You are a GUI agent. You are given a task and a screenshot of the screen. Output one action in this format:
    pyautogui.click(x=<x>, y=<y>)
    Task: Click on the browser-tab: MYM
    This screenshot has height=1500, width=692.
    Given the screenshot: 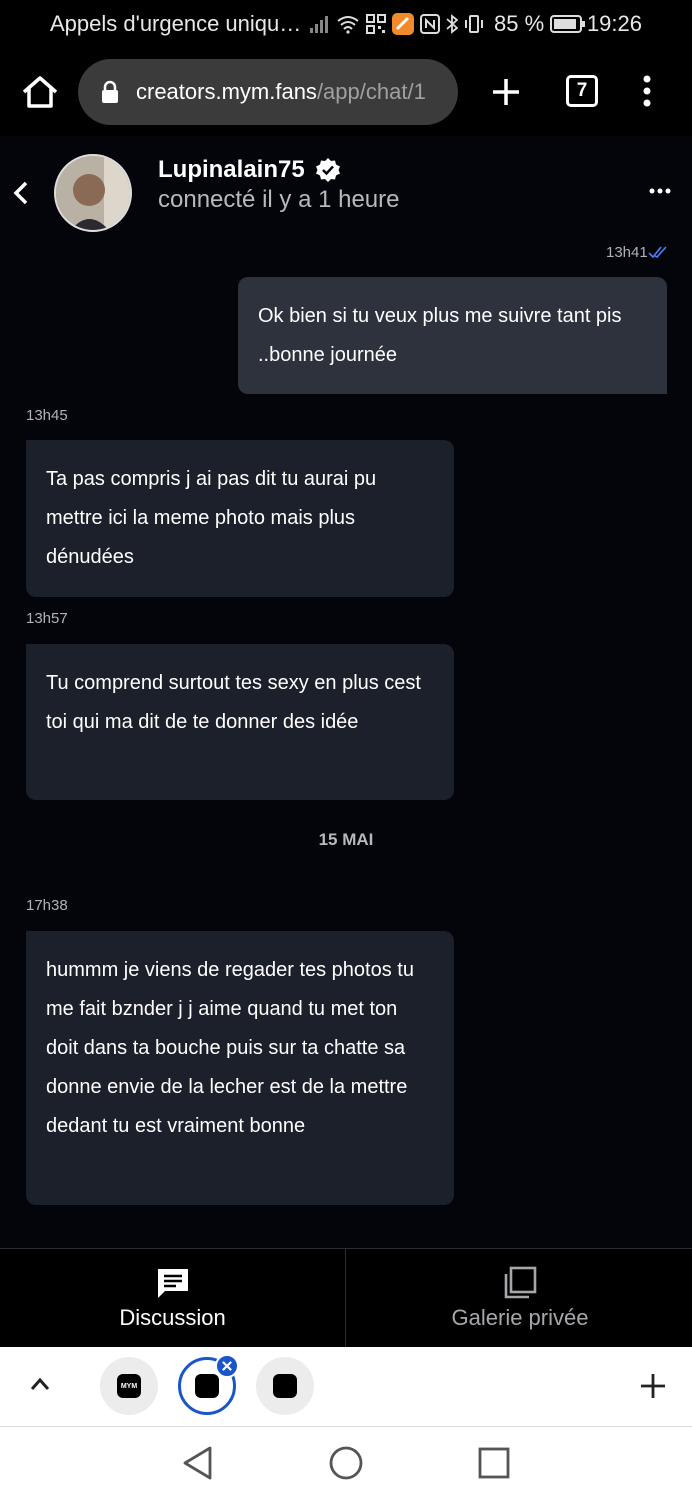 What is the action you would take?
    pyautogui.click(x=129, y=1386)
    